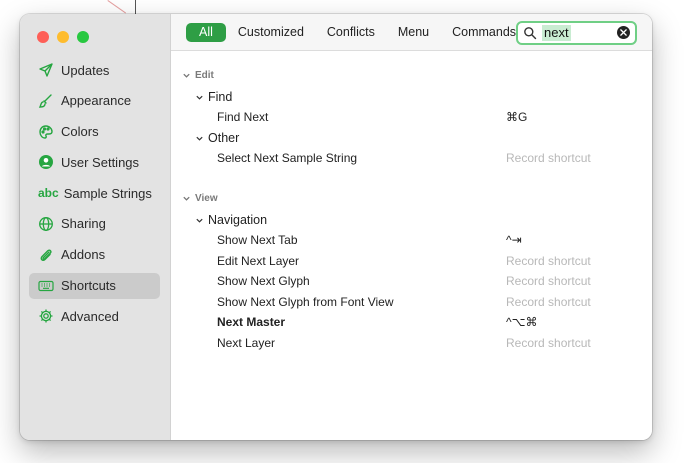 Image resolution: width=690 pixels, height=463 pixels. Describe the element at coordinates (243, 117) in the screenshot. I see `shortcut-name: Find Next` at that location.